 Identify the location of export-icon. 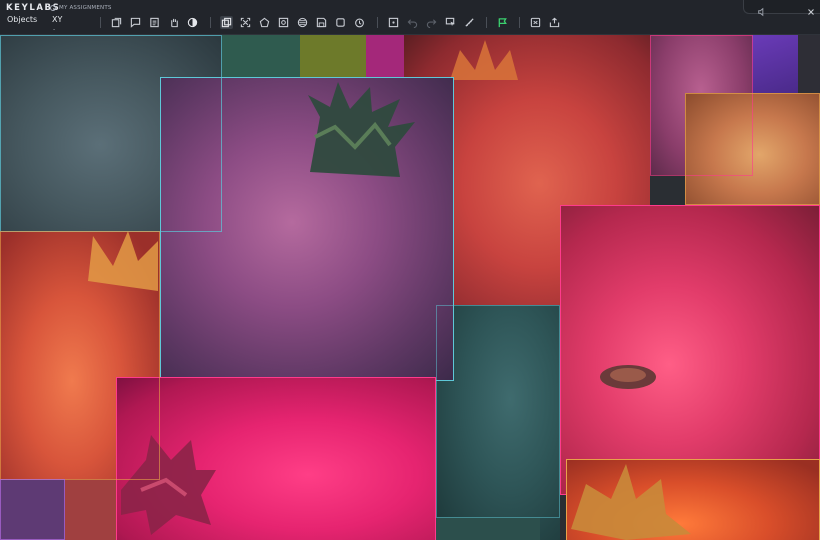
(554, 22).